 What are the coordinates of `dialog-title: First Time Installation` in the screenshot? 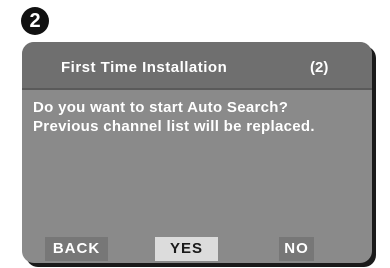 It's located at (144, 67).